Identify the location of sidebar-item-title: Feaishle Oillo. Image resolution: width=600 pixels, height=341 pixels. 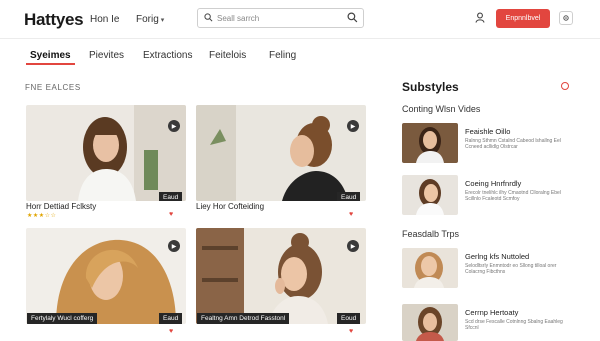
(488, 131).